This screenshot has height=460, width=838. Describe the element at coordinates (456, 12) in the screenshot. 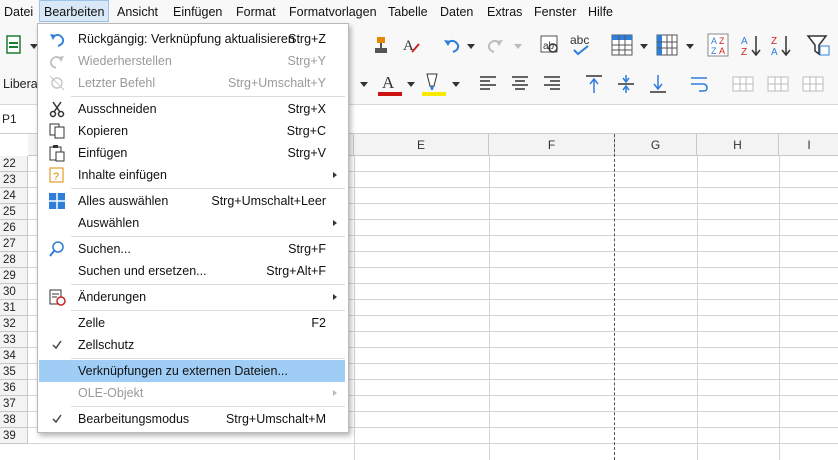

I see `menu-daten: Daten` at that location.